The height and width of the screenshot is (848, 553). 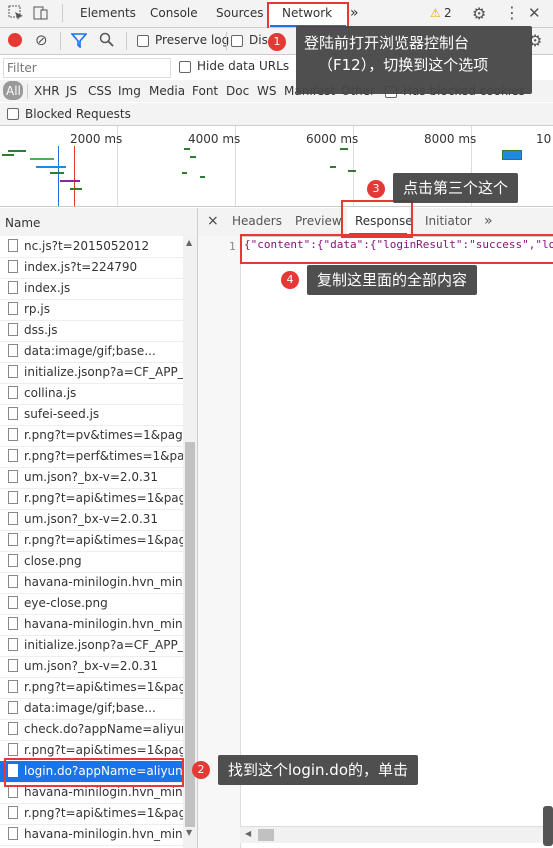 What do you see at coordinates (534, 13) in the screenshot?
I see `close-devtools-icon: ✕` at bounding box center [534, 13].